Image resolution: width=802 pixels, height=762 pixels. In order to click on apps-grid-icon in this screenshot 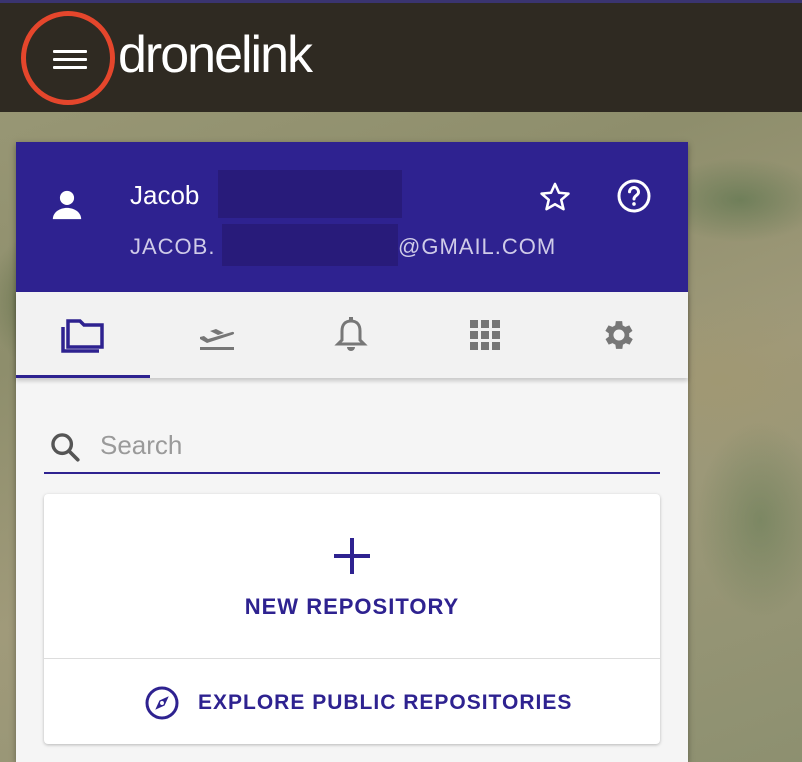, I will do `click(485, 335)`.